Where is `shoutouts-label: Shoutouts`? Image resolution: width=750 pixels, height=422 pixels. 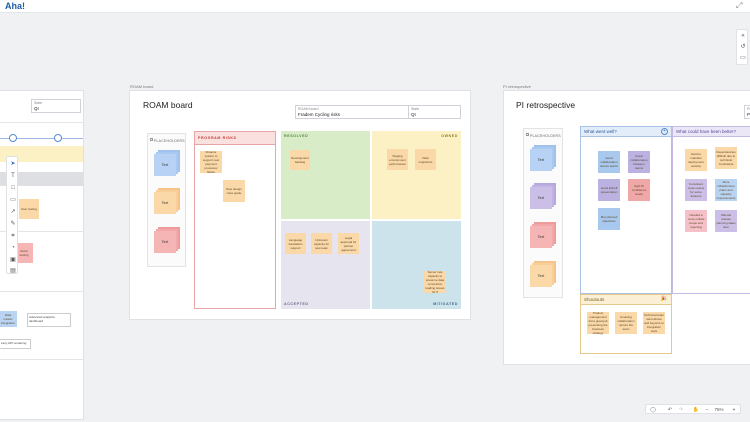
shoutouts-label: Shoutouts is located at coordinates (594, 299).